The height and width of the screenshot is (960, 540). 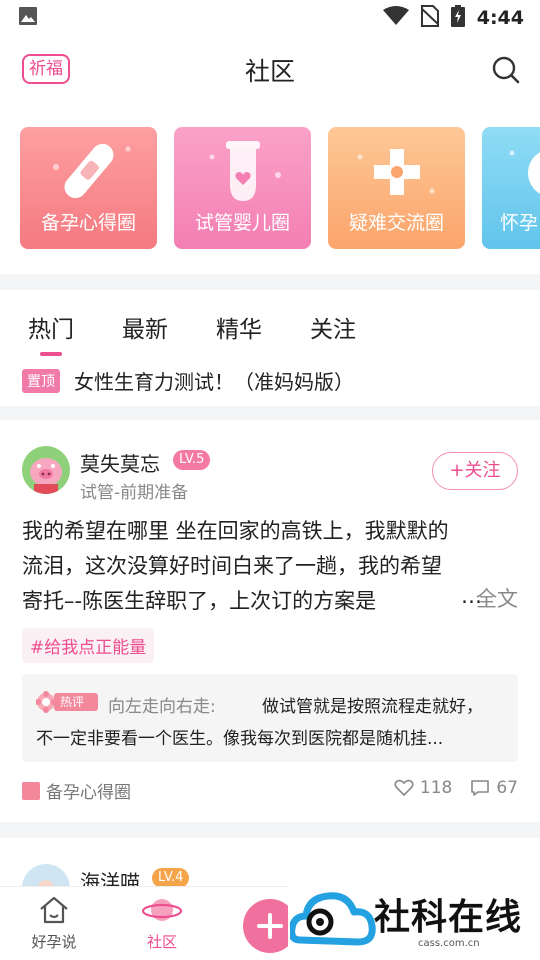 I want to click on comment-icon, so click(x=480, y=788).